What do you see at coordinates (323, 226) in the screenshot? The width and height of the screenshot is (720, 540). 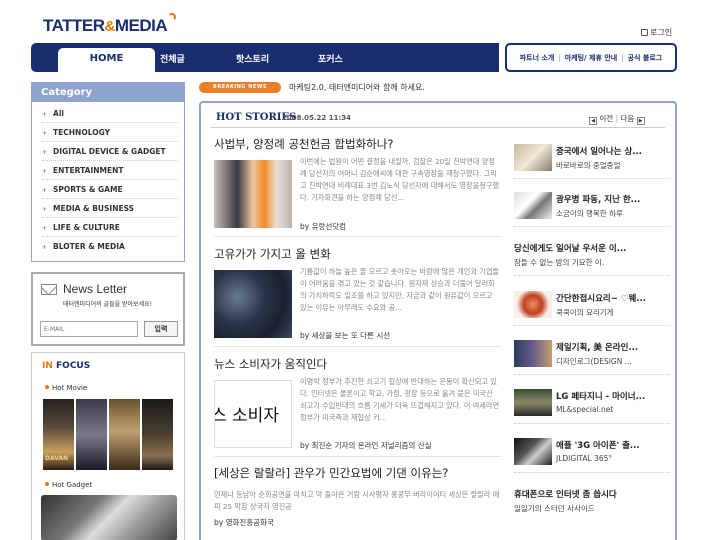 I see `story-byline: by 유랑선닷컴` at bounding box center [323, 226].